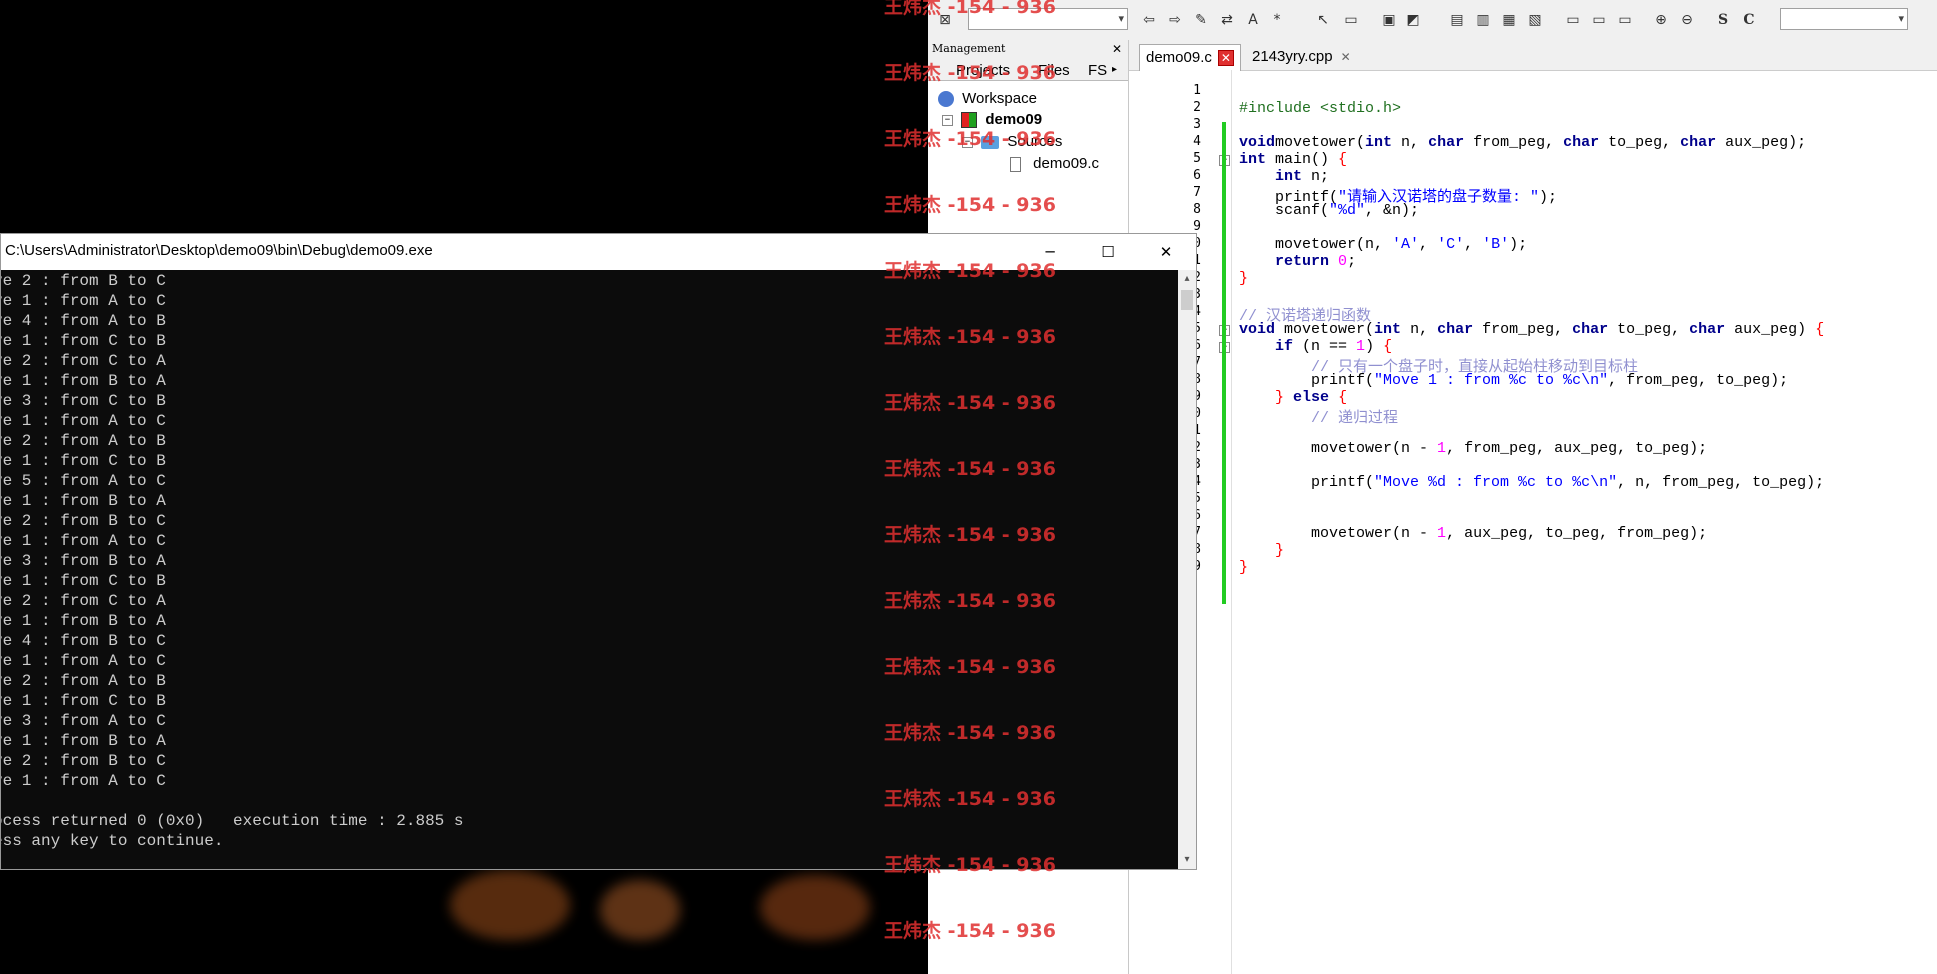  I want to click on tab-demo09-c: demo09.c ✕, so click(1190, 57).